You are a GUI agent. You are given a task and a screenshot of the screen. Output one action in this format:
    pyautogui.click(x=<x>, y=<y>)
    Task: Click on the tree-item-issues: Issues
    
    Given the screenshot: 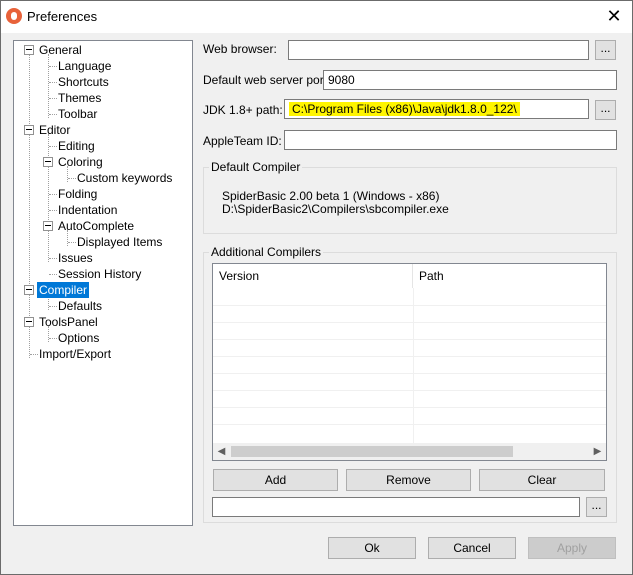 What is the action you would take?
    pyautogui.click(x=75, y=258)
    